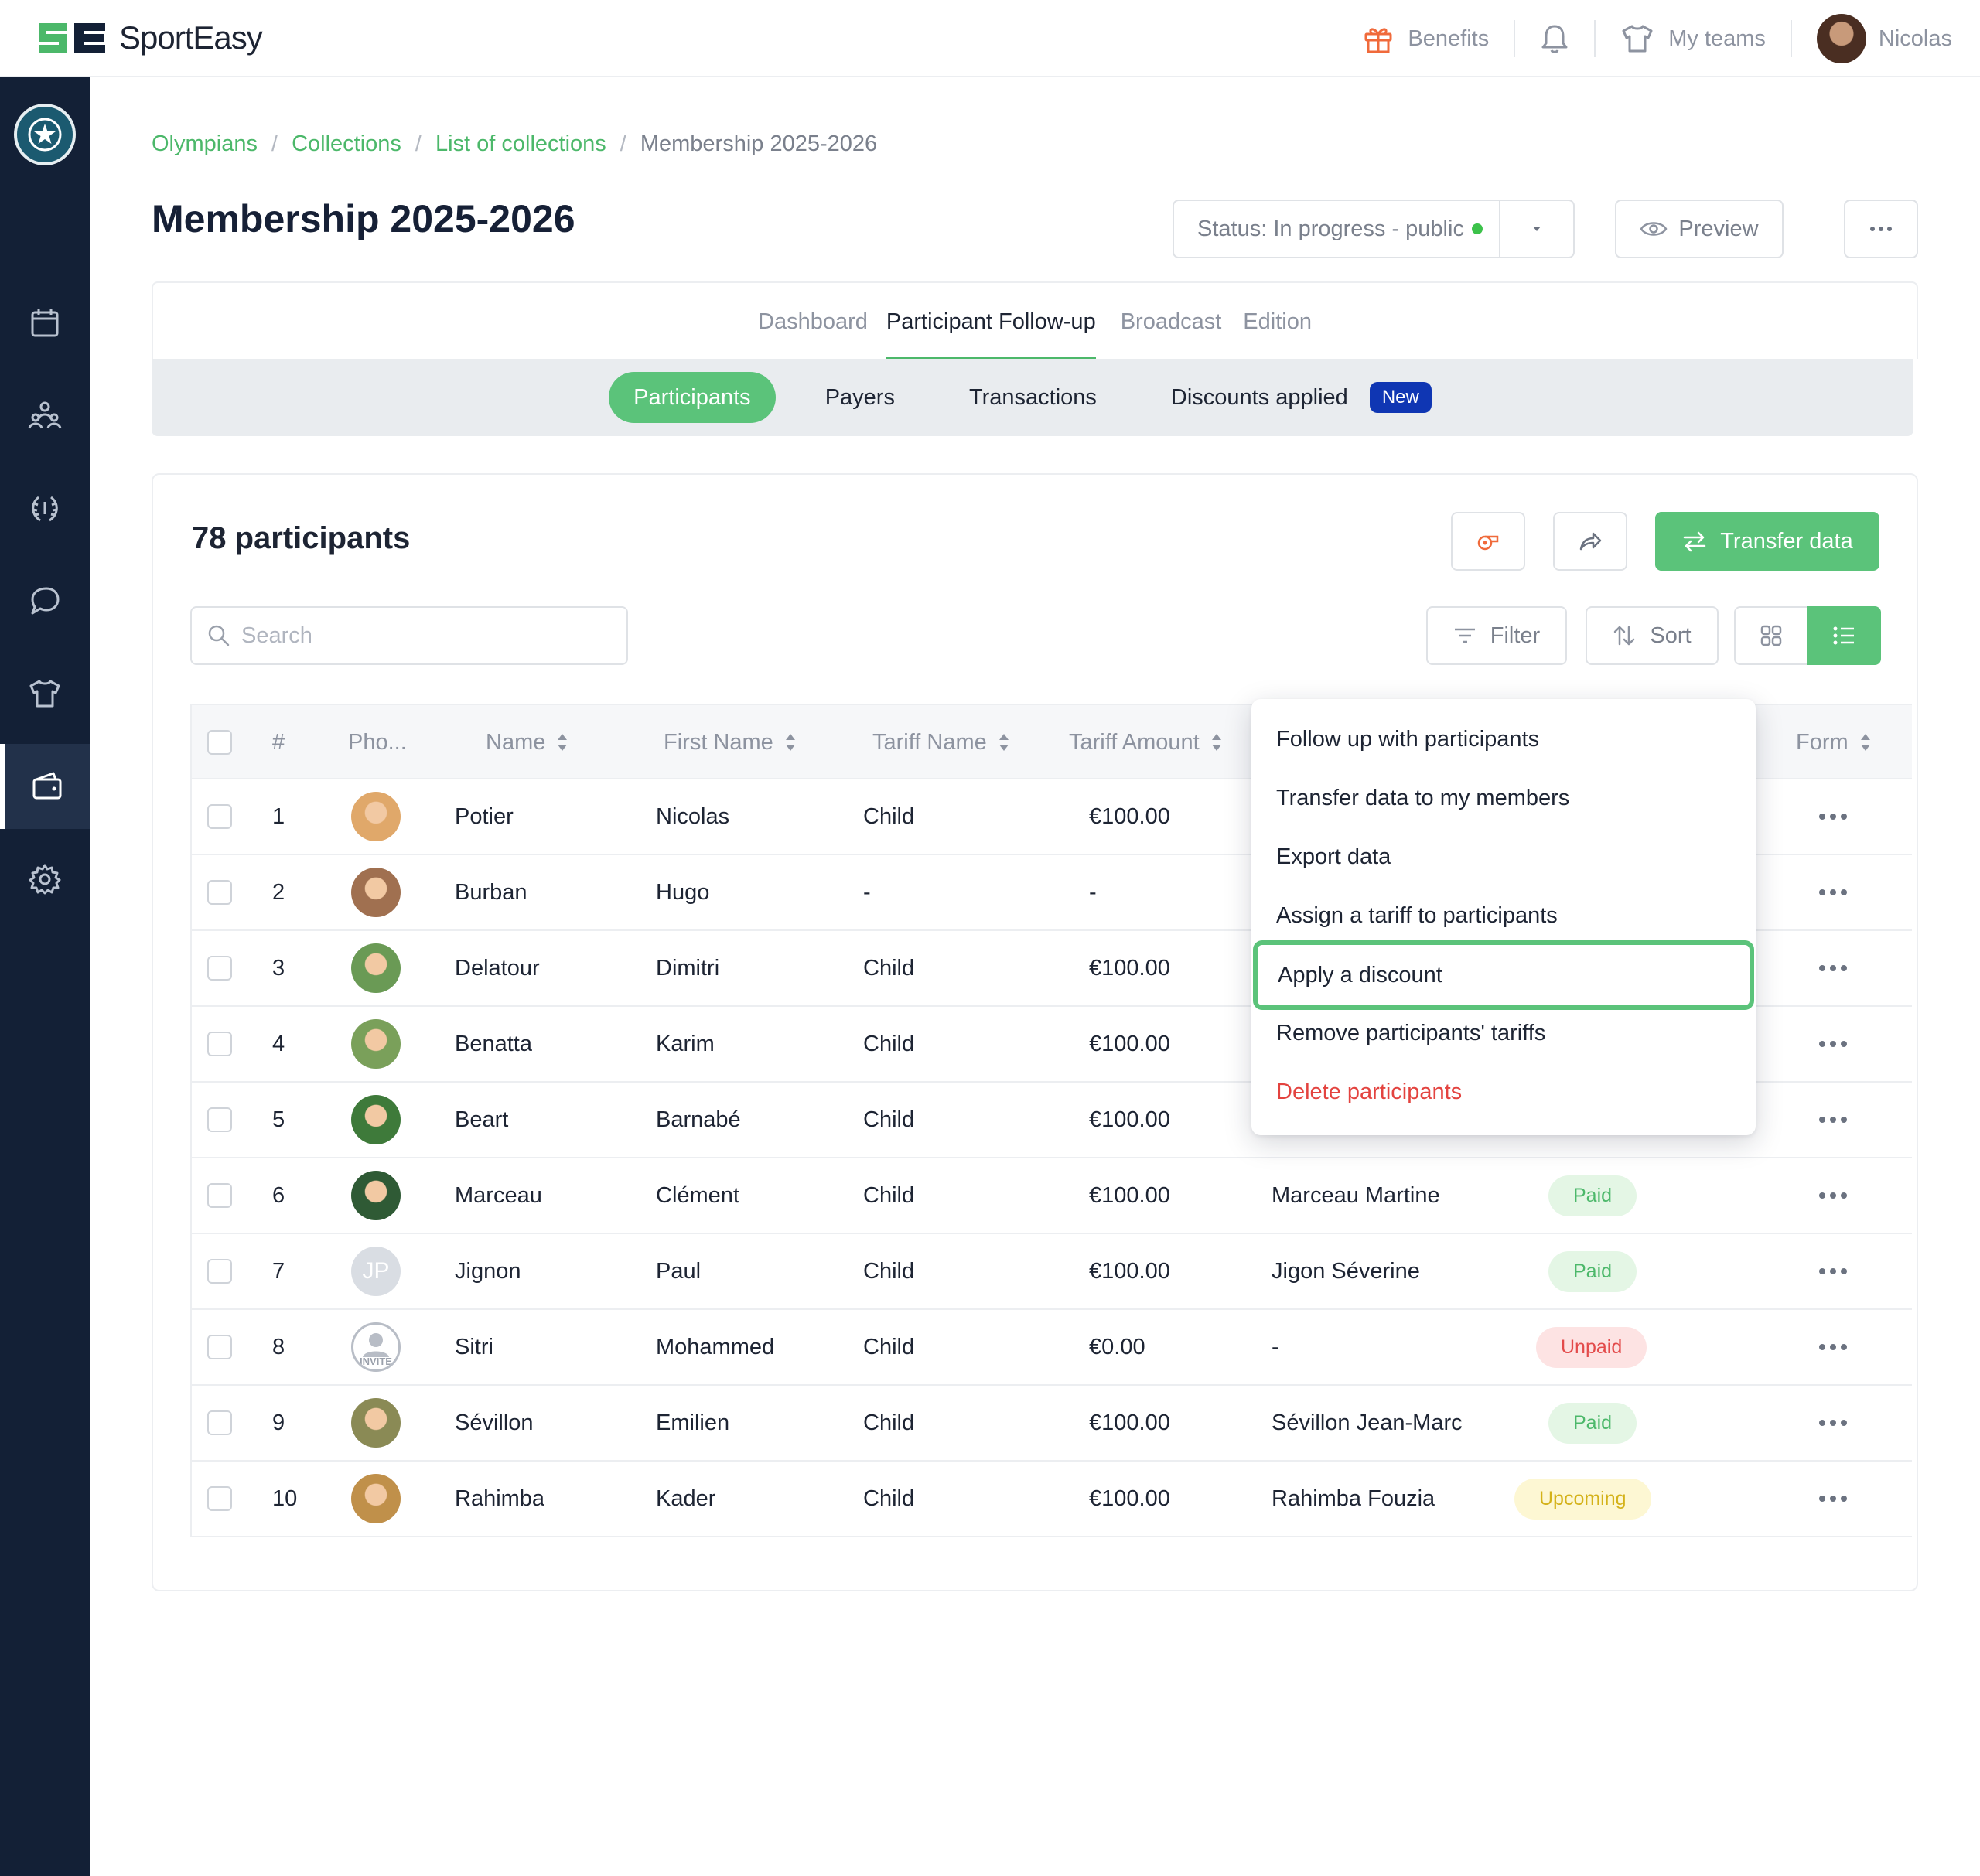 The height and width of the screenshot is (1876, 1980). I want to click on menu-delete-participants: Delete participants, so click(1504, 1091).